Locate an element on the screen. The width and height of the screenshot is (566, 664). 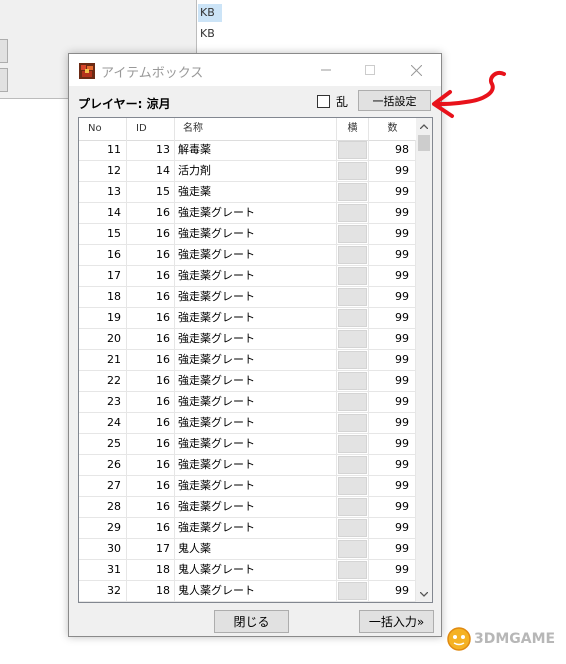
table-row: 12 14 活力剤 99 is located at coordinates (247, 171).